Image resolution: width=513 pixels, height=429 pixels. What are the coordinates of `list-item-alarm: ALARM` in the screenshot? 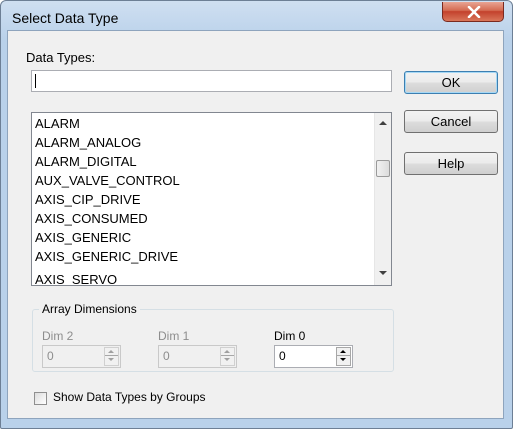 It's located at (57, 123).